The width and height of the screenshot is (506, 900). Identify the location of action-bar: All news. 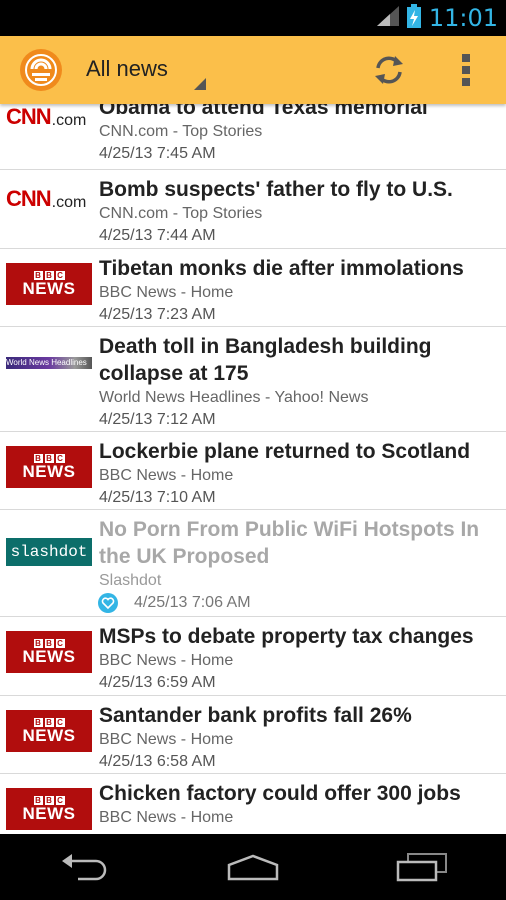
(253, 70).